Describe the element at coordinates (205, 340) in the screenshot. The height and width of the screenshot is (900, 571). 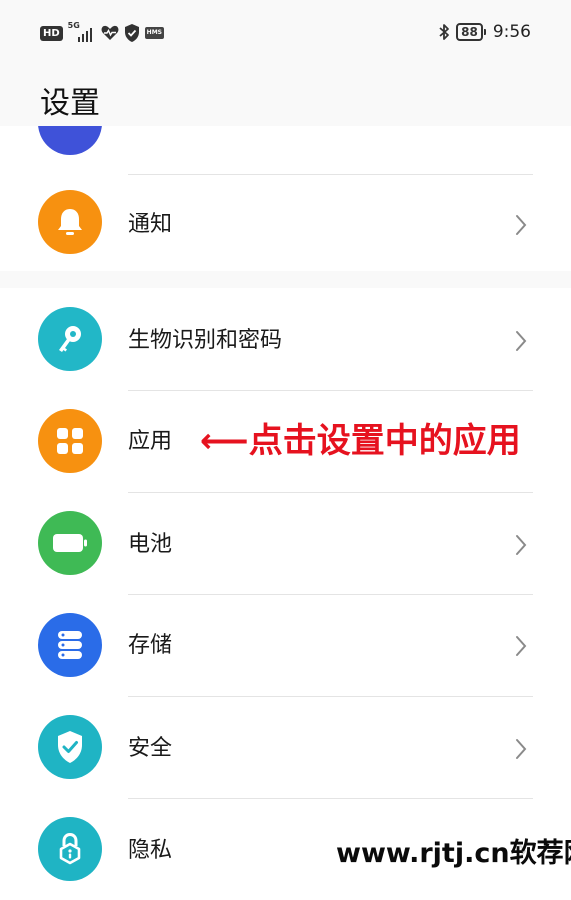
I see `settings-item-label: 生物识别和密码` at that location.